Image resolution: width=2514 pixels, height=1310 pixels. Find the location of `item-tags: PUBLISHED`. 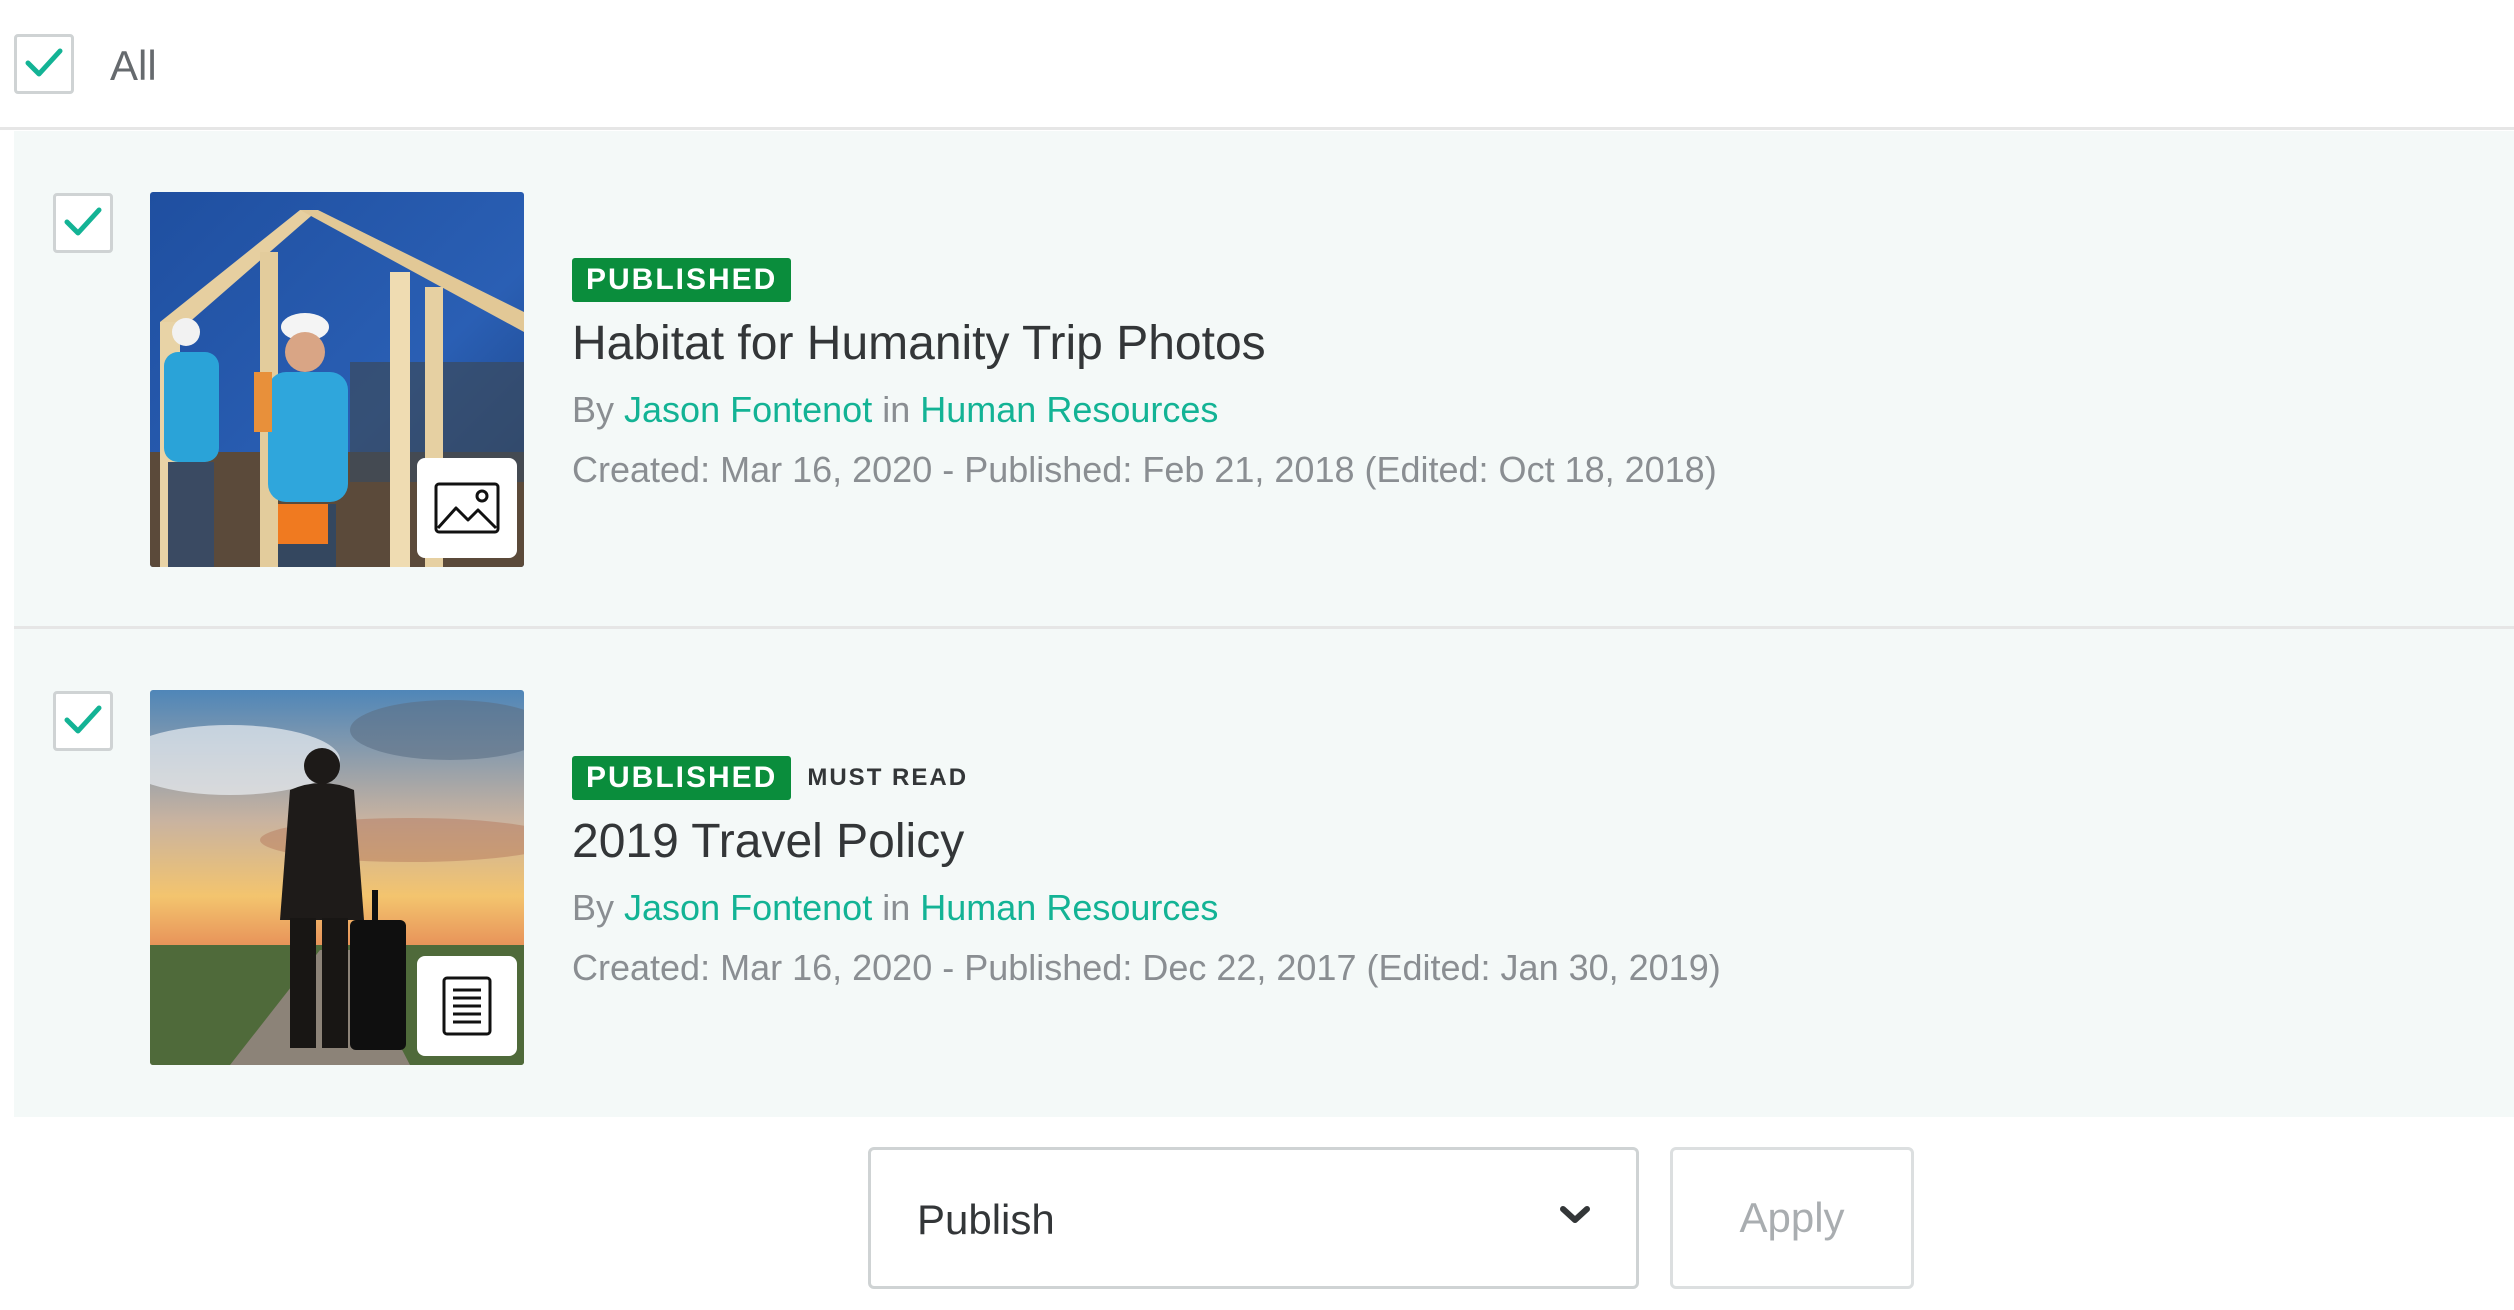

item-tags: PUBLISHED is located at coordinates (1523, 280).